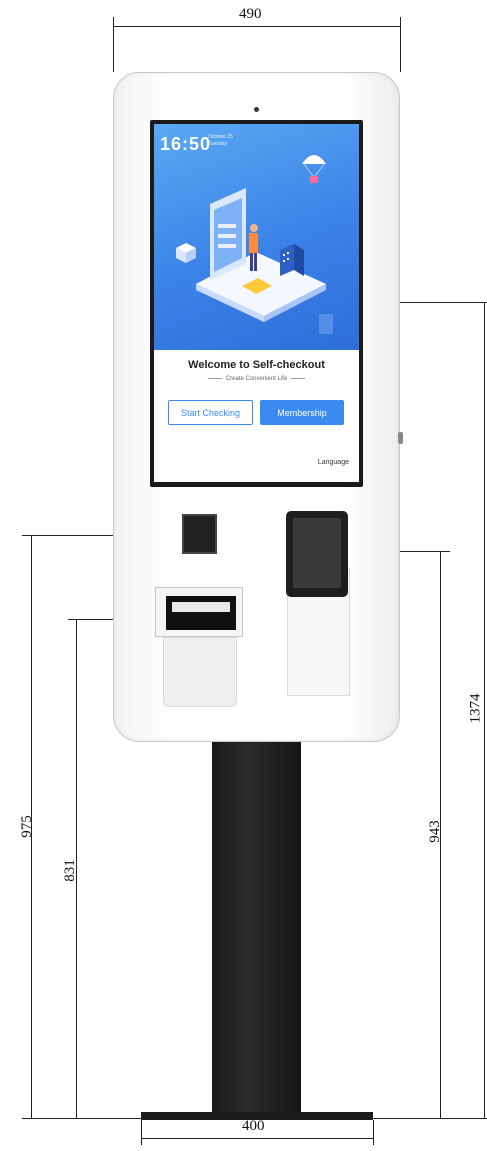  I want to click on dim-extension-943-top, so click(425, 551).